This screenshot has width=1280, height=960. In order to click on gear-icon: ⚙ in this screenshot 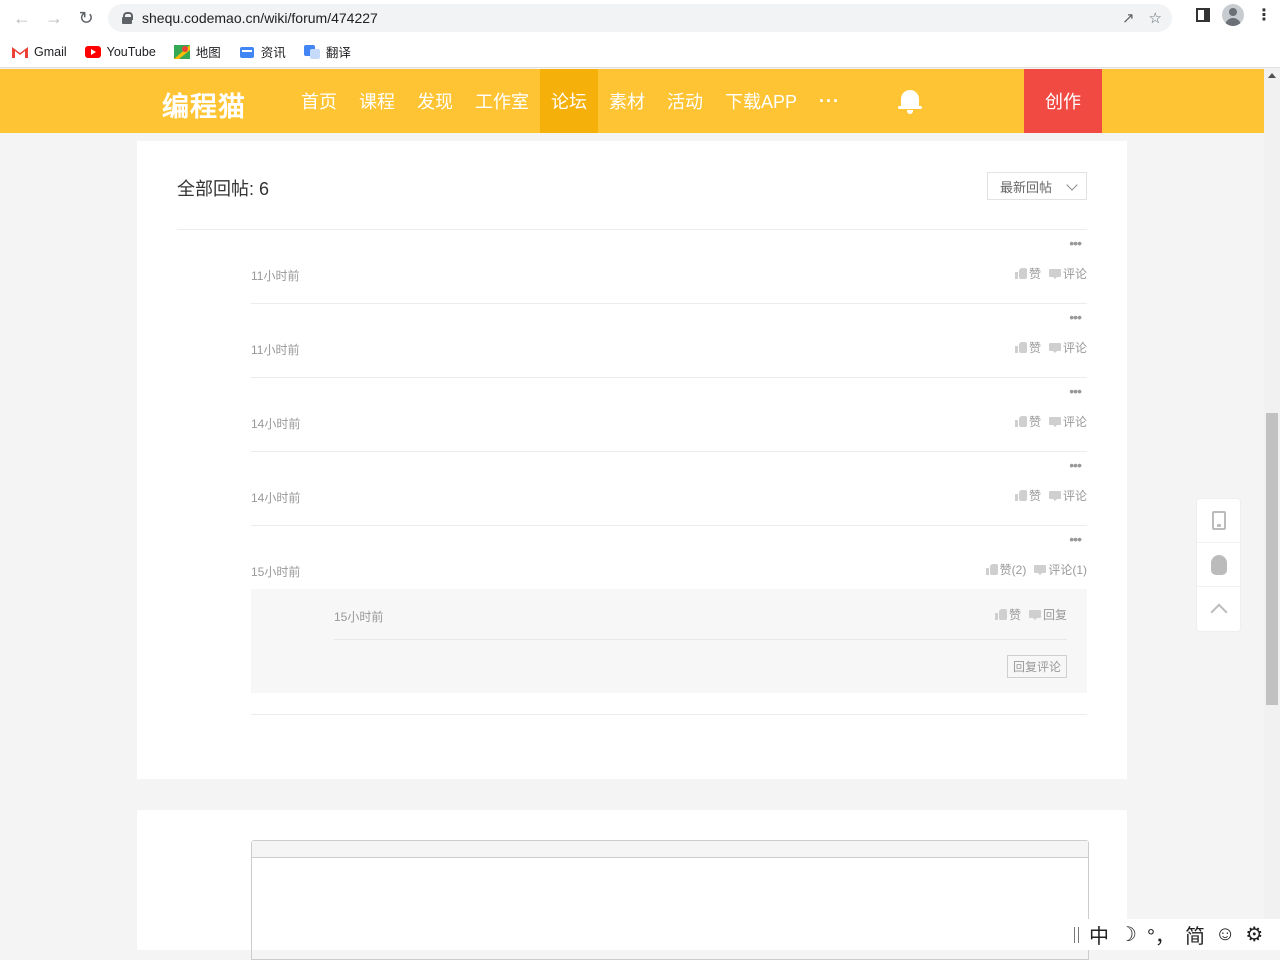, I will do `click(1254, 934)`.